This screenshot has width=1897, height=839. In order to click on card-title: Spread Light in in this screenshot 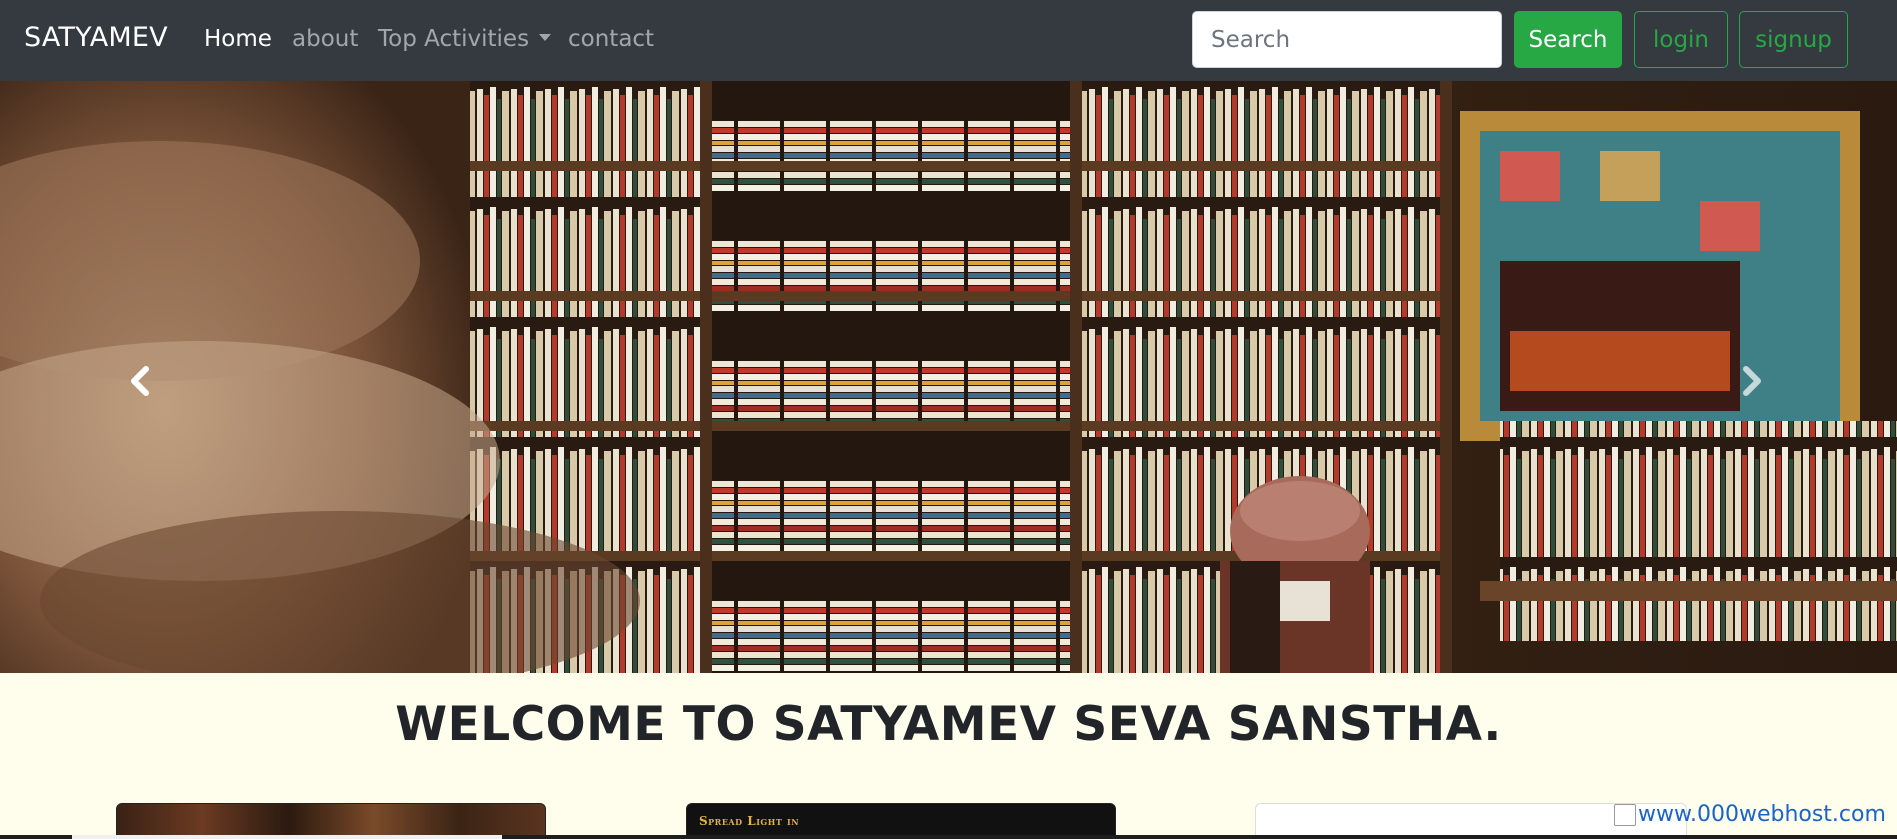, I will do `click(749, 821)`.